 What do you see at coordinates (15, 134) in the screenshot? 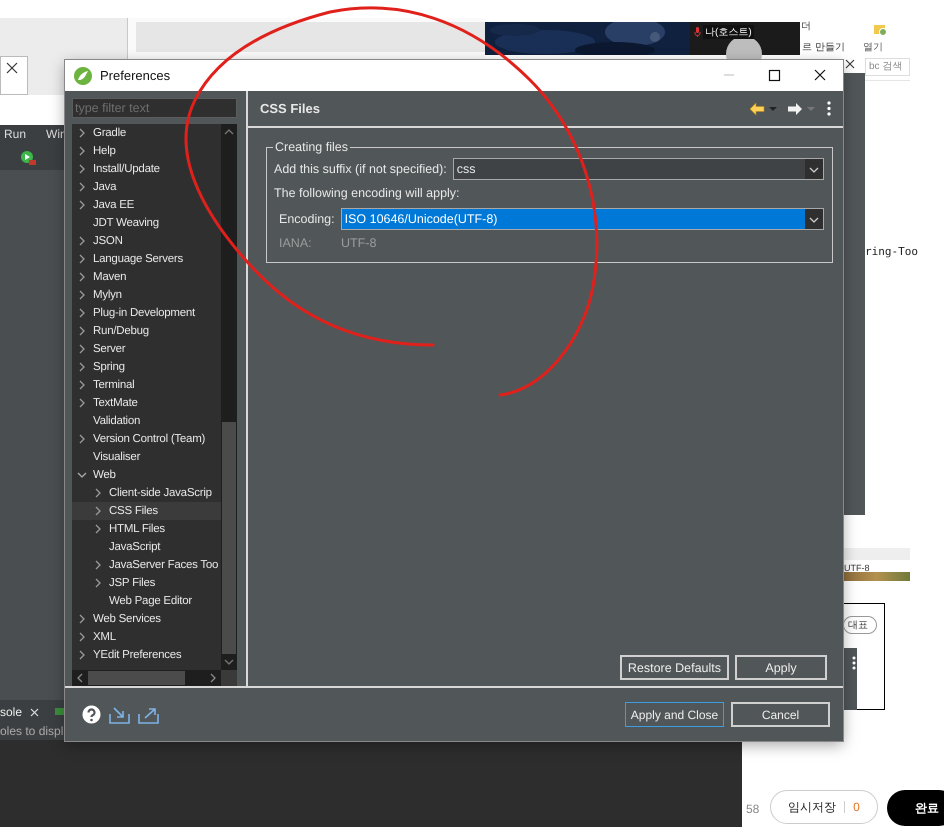
I see `menu-item: Run` at bounding box center [15, 134].